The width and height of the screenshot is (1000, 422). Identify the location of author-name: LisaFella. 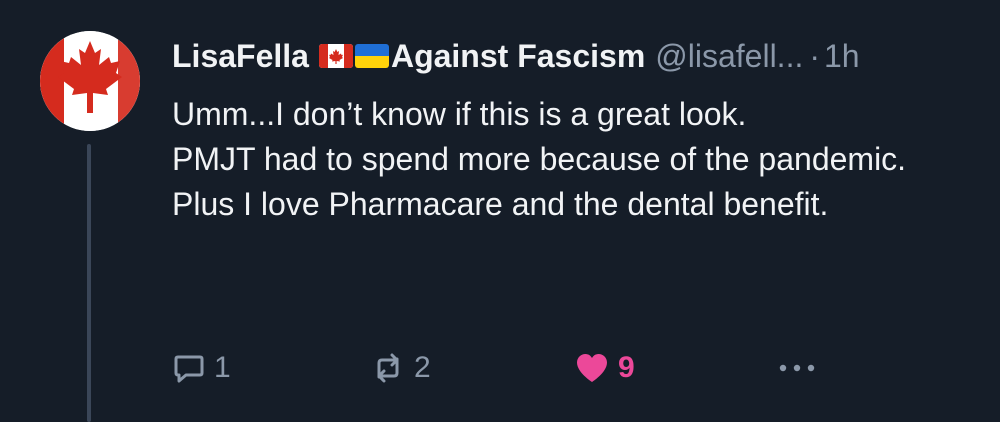
(240, 55).